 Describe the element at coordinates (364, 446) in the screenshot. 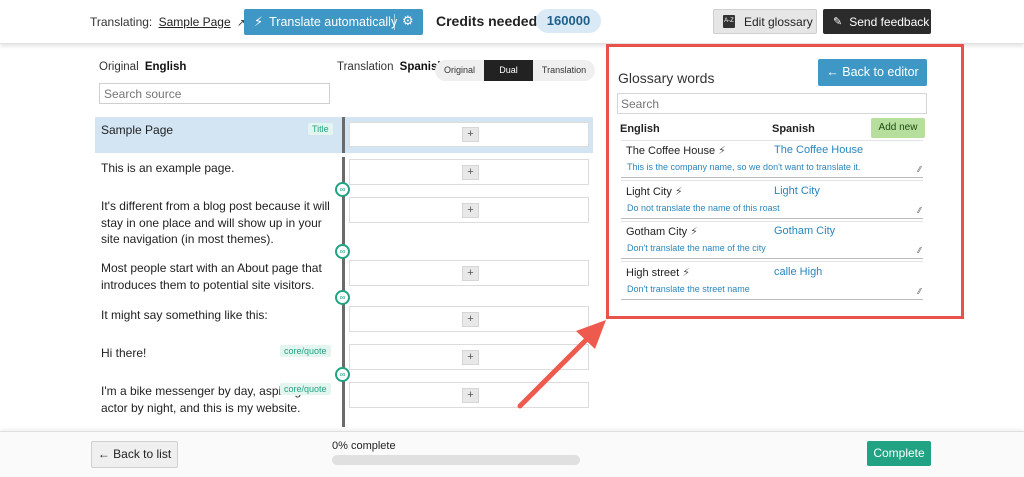

I see `progress-label: 0% complete` at that location.